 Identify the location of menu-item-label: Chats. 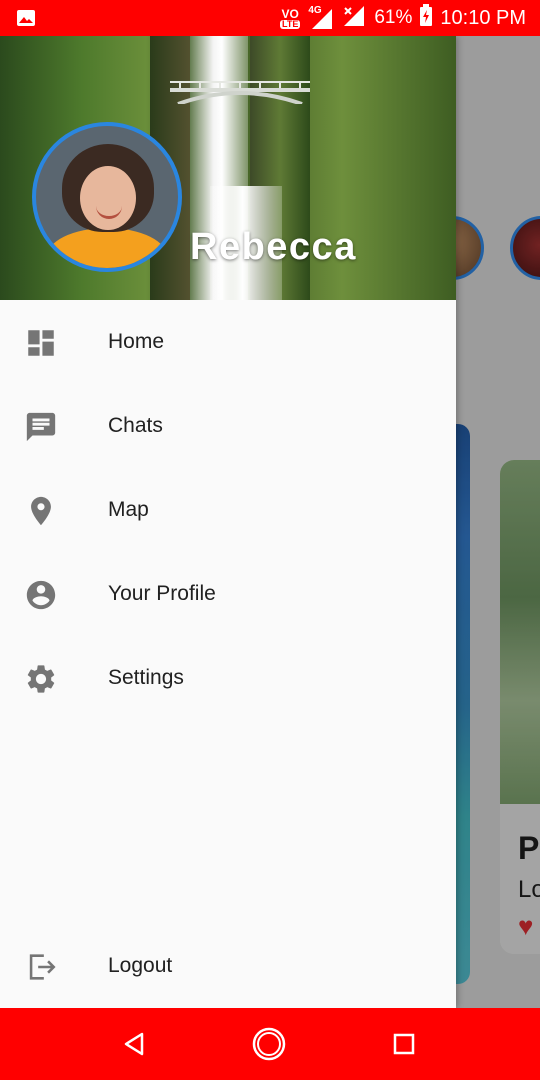
(135, 425).